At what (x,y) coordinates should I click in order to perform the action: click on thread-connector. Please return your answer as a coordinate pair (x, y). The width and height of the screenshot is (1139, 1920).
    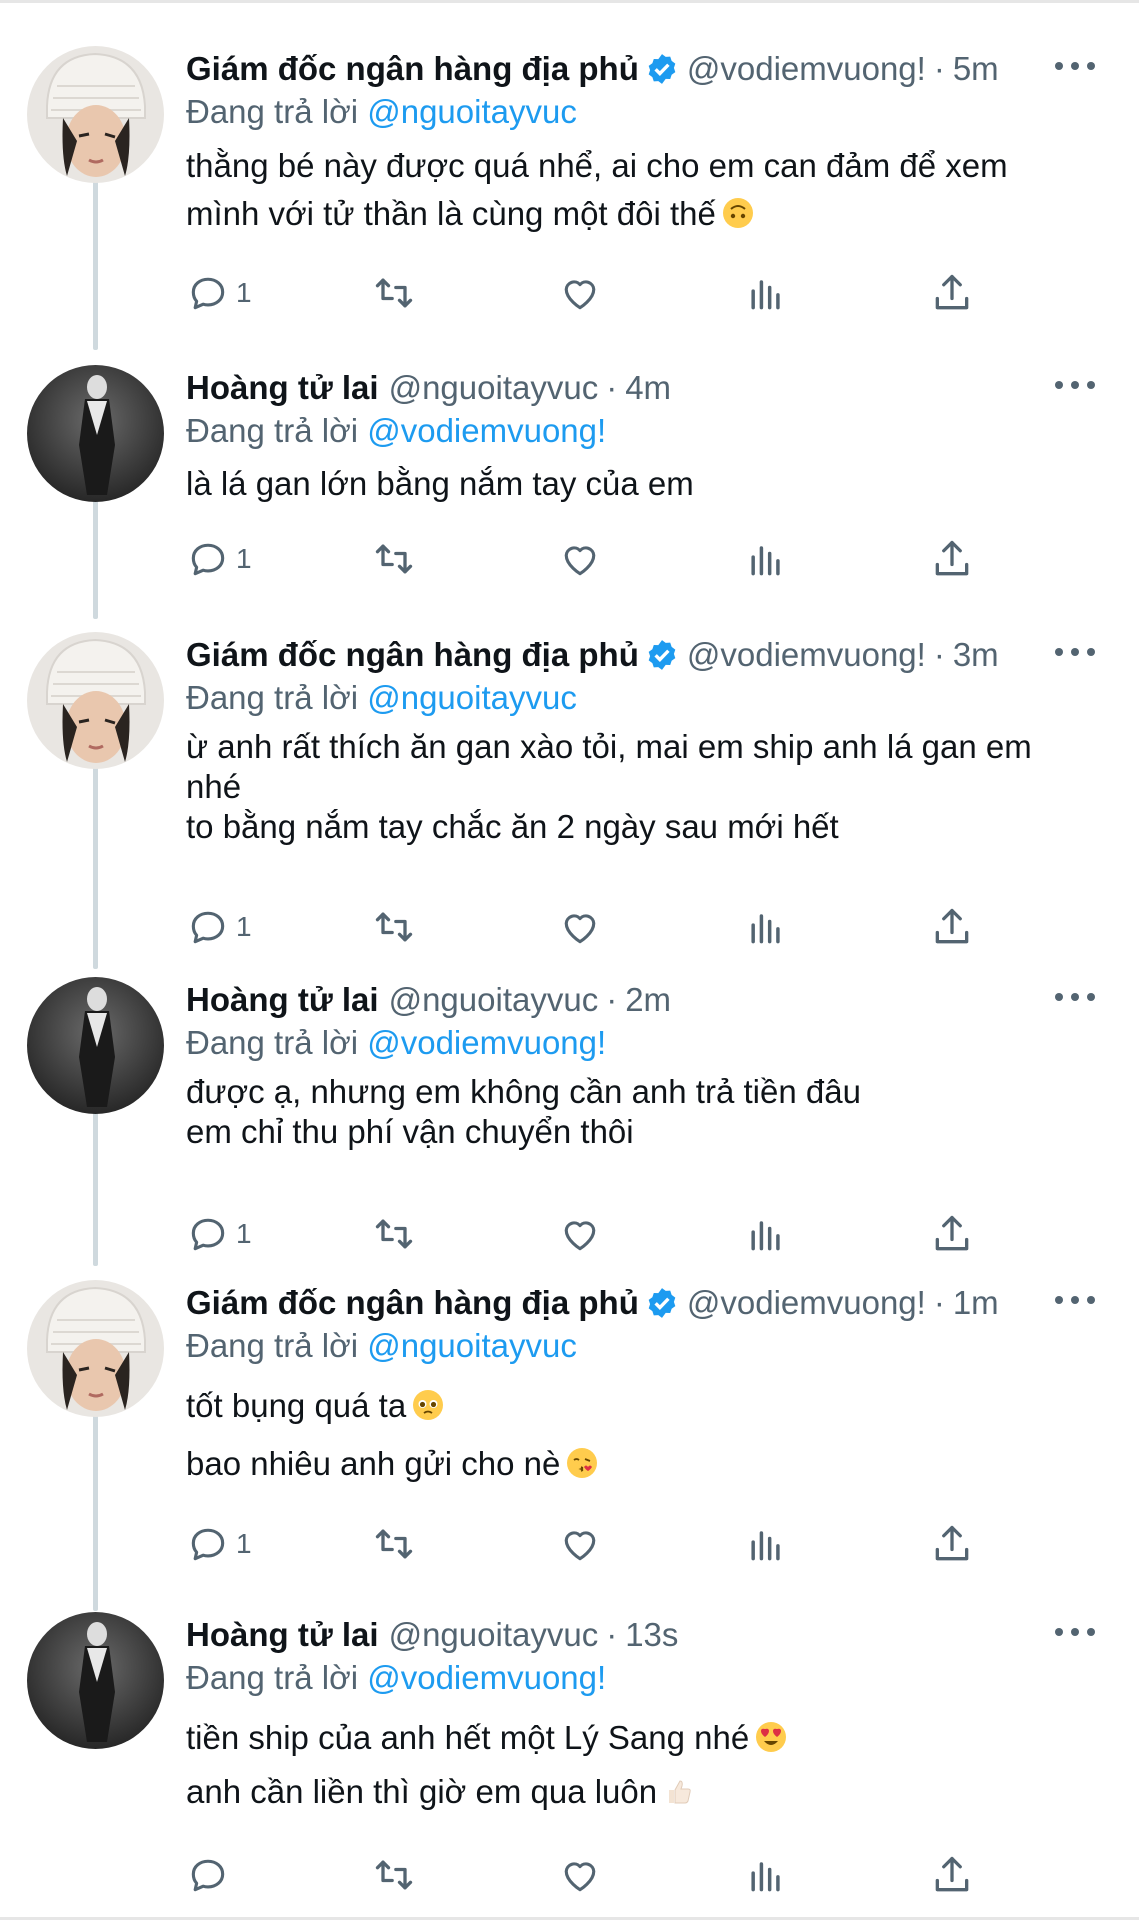
    Looking at the image, I should click on (95, 558).